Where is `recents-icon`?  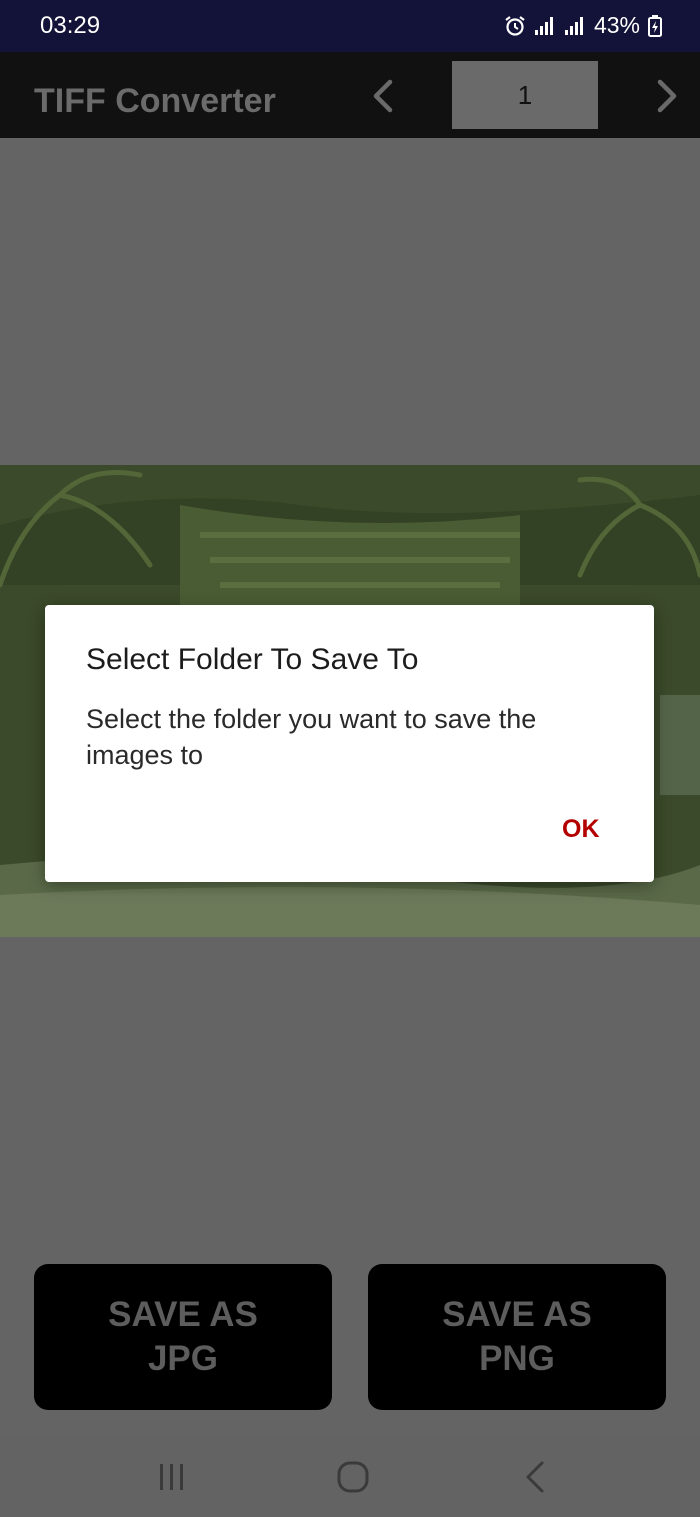 recents-icon is located at coordinates (172, 1477).